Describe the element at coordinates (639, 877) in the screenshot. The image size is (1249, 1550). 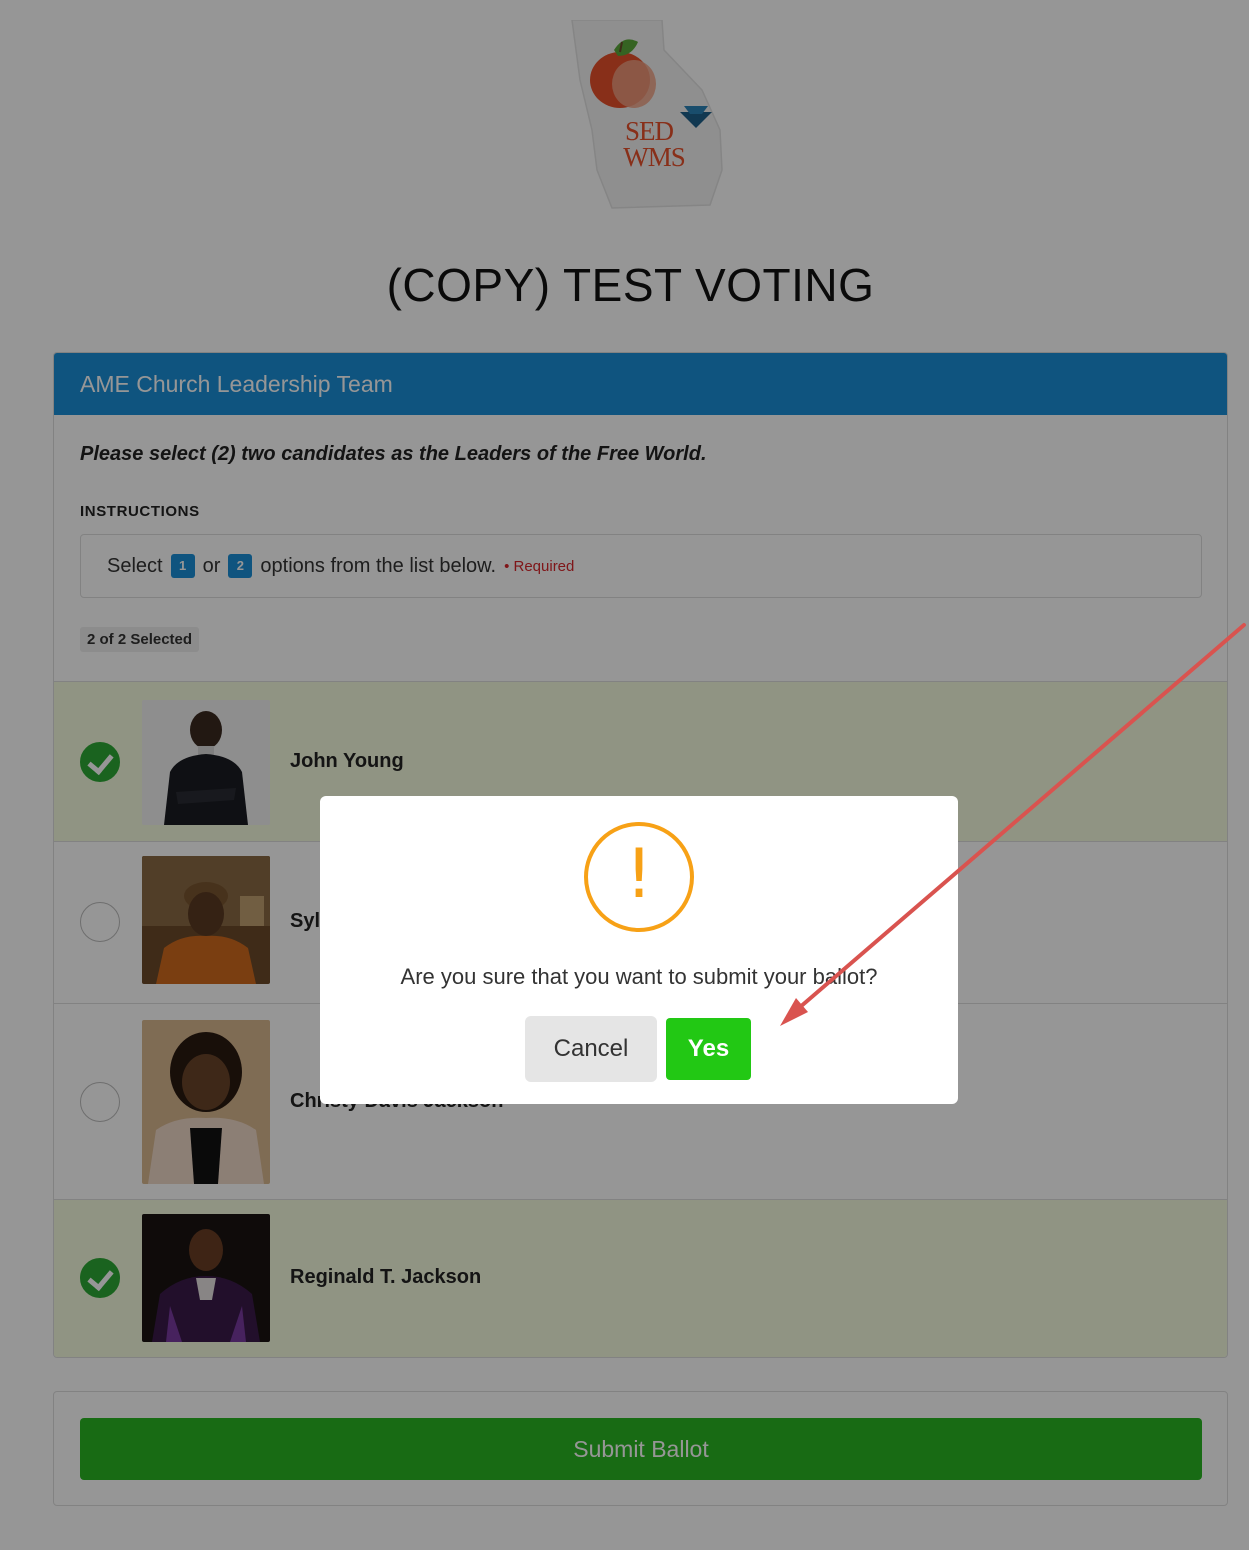
I see `warning-icon: !` at that location.